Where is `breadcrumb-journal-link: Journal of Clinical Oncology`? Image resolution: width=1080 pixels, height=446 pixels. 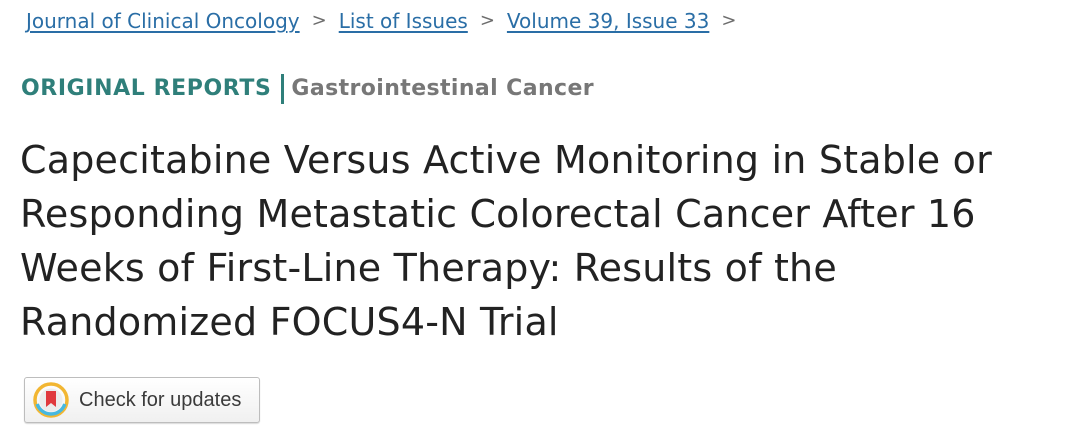
breadcrumb-journal-link: Journal of Clinical Oncology is located at coordinates (163, 21).